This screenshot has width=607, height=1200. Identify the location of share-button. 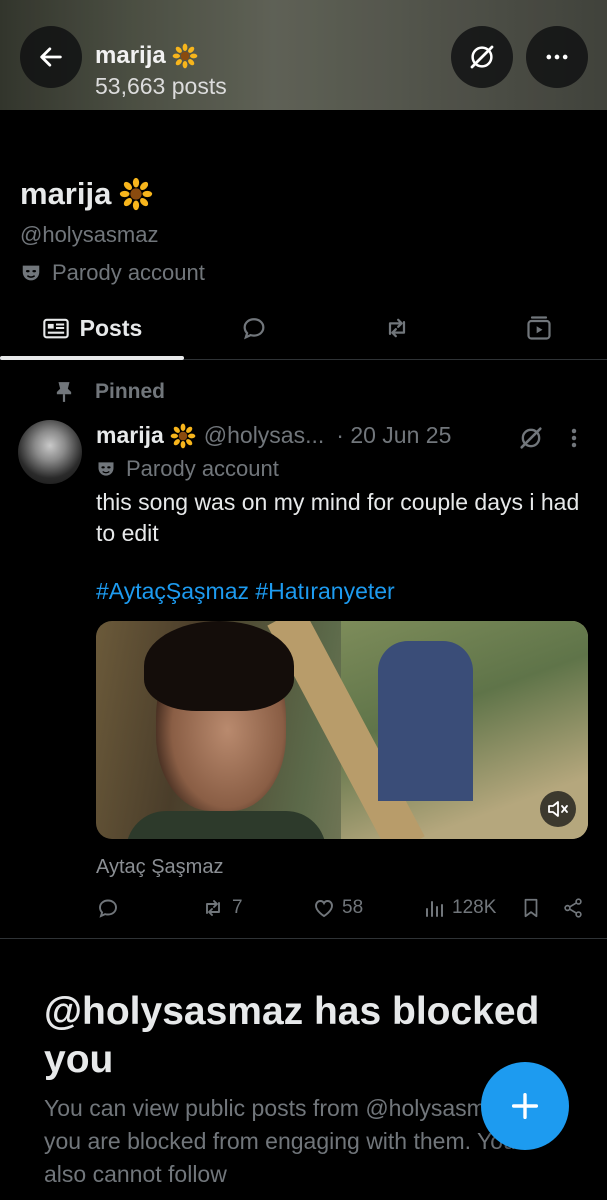
(573, 908).